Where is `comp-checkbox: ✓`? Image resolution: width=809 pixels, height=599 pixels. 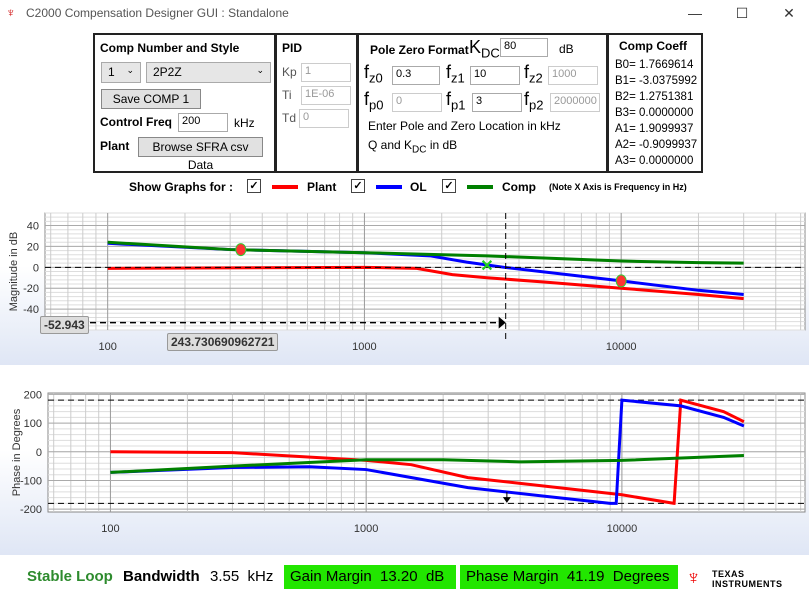
comp-checkbox: ✓ is located at coordinates (449, 186).